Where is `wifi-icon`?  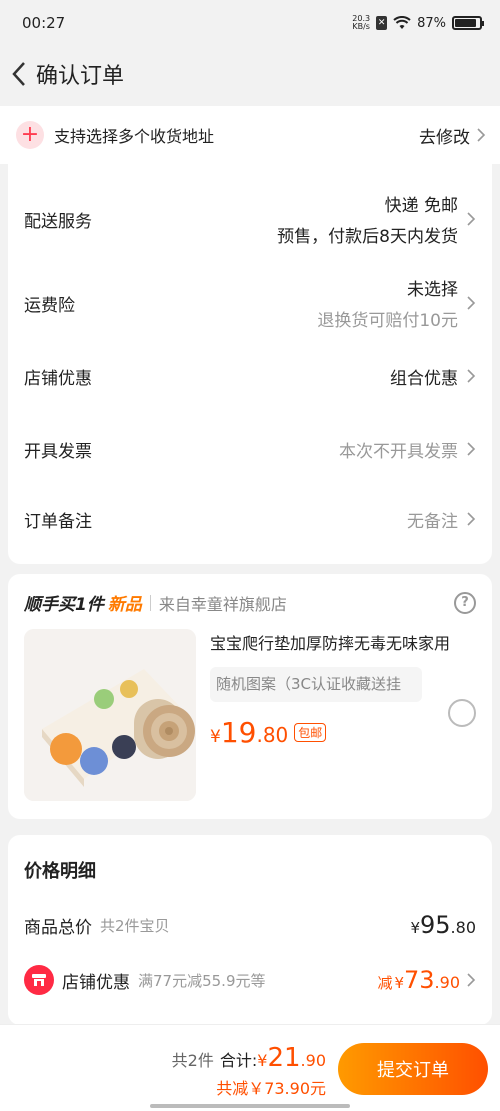
wifi-icon is located at coordinates (402, 22).